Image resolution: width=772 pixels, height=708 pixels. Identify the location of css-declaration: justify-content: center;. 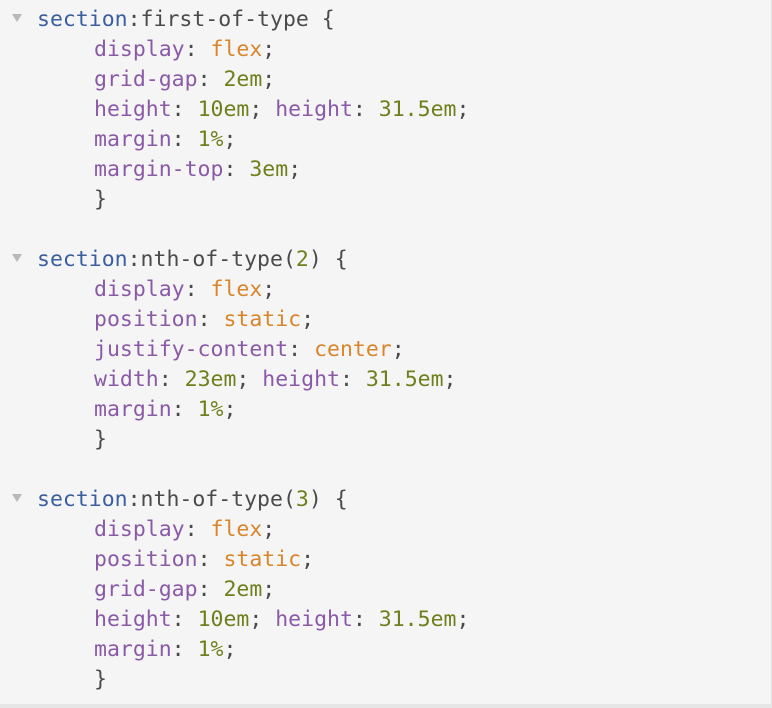
(249, 350).